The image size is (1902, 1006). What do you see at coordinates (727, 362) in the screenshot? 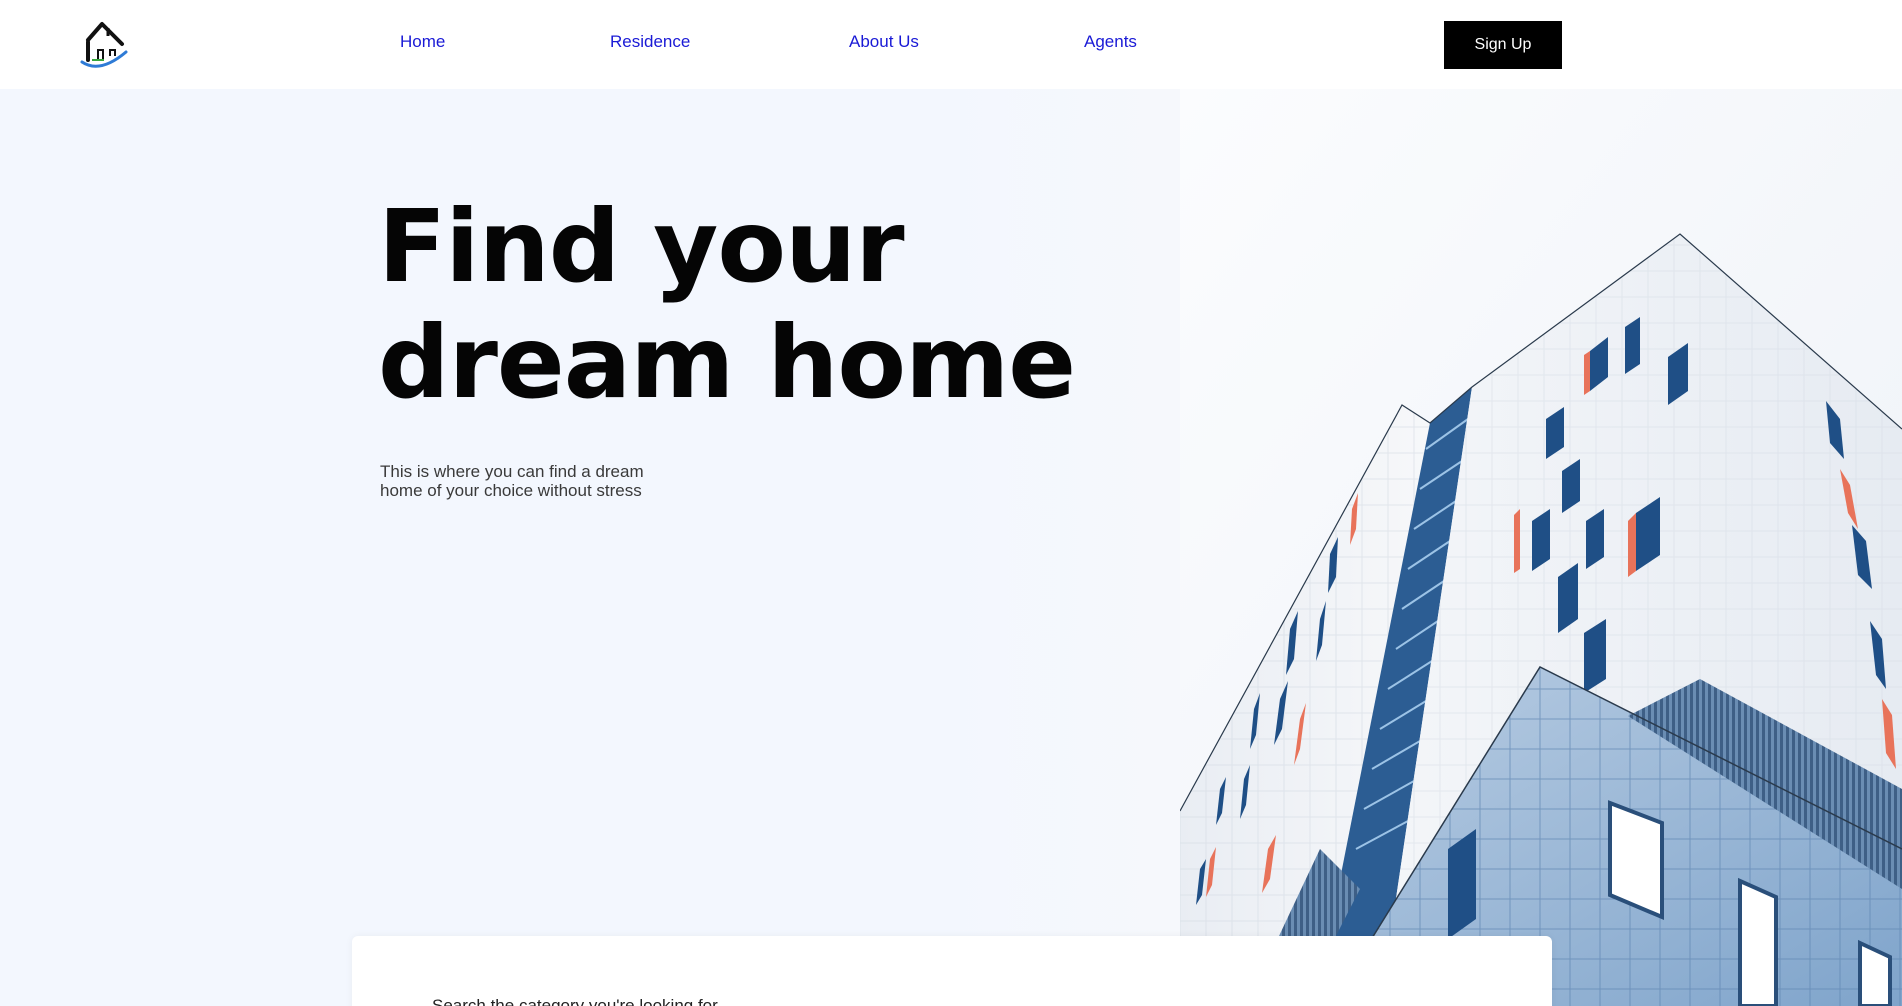
I see `hero-title-line-2: dream home` at bounding box center [727, 362].